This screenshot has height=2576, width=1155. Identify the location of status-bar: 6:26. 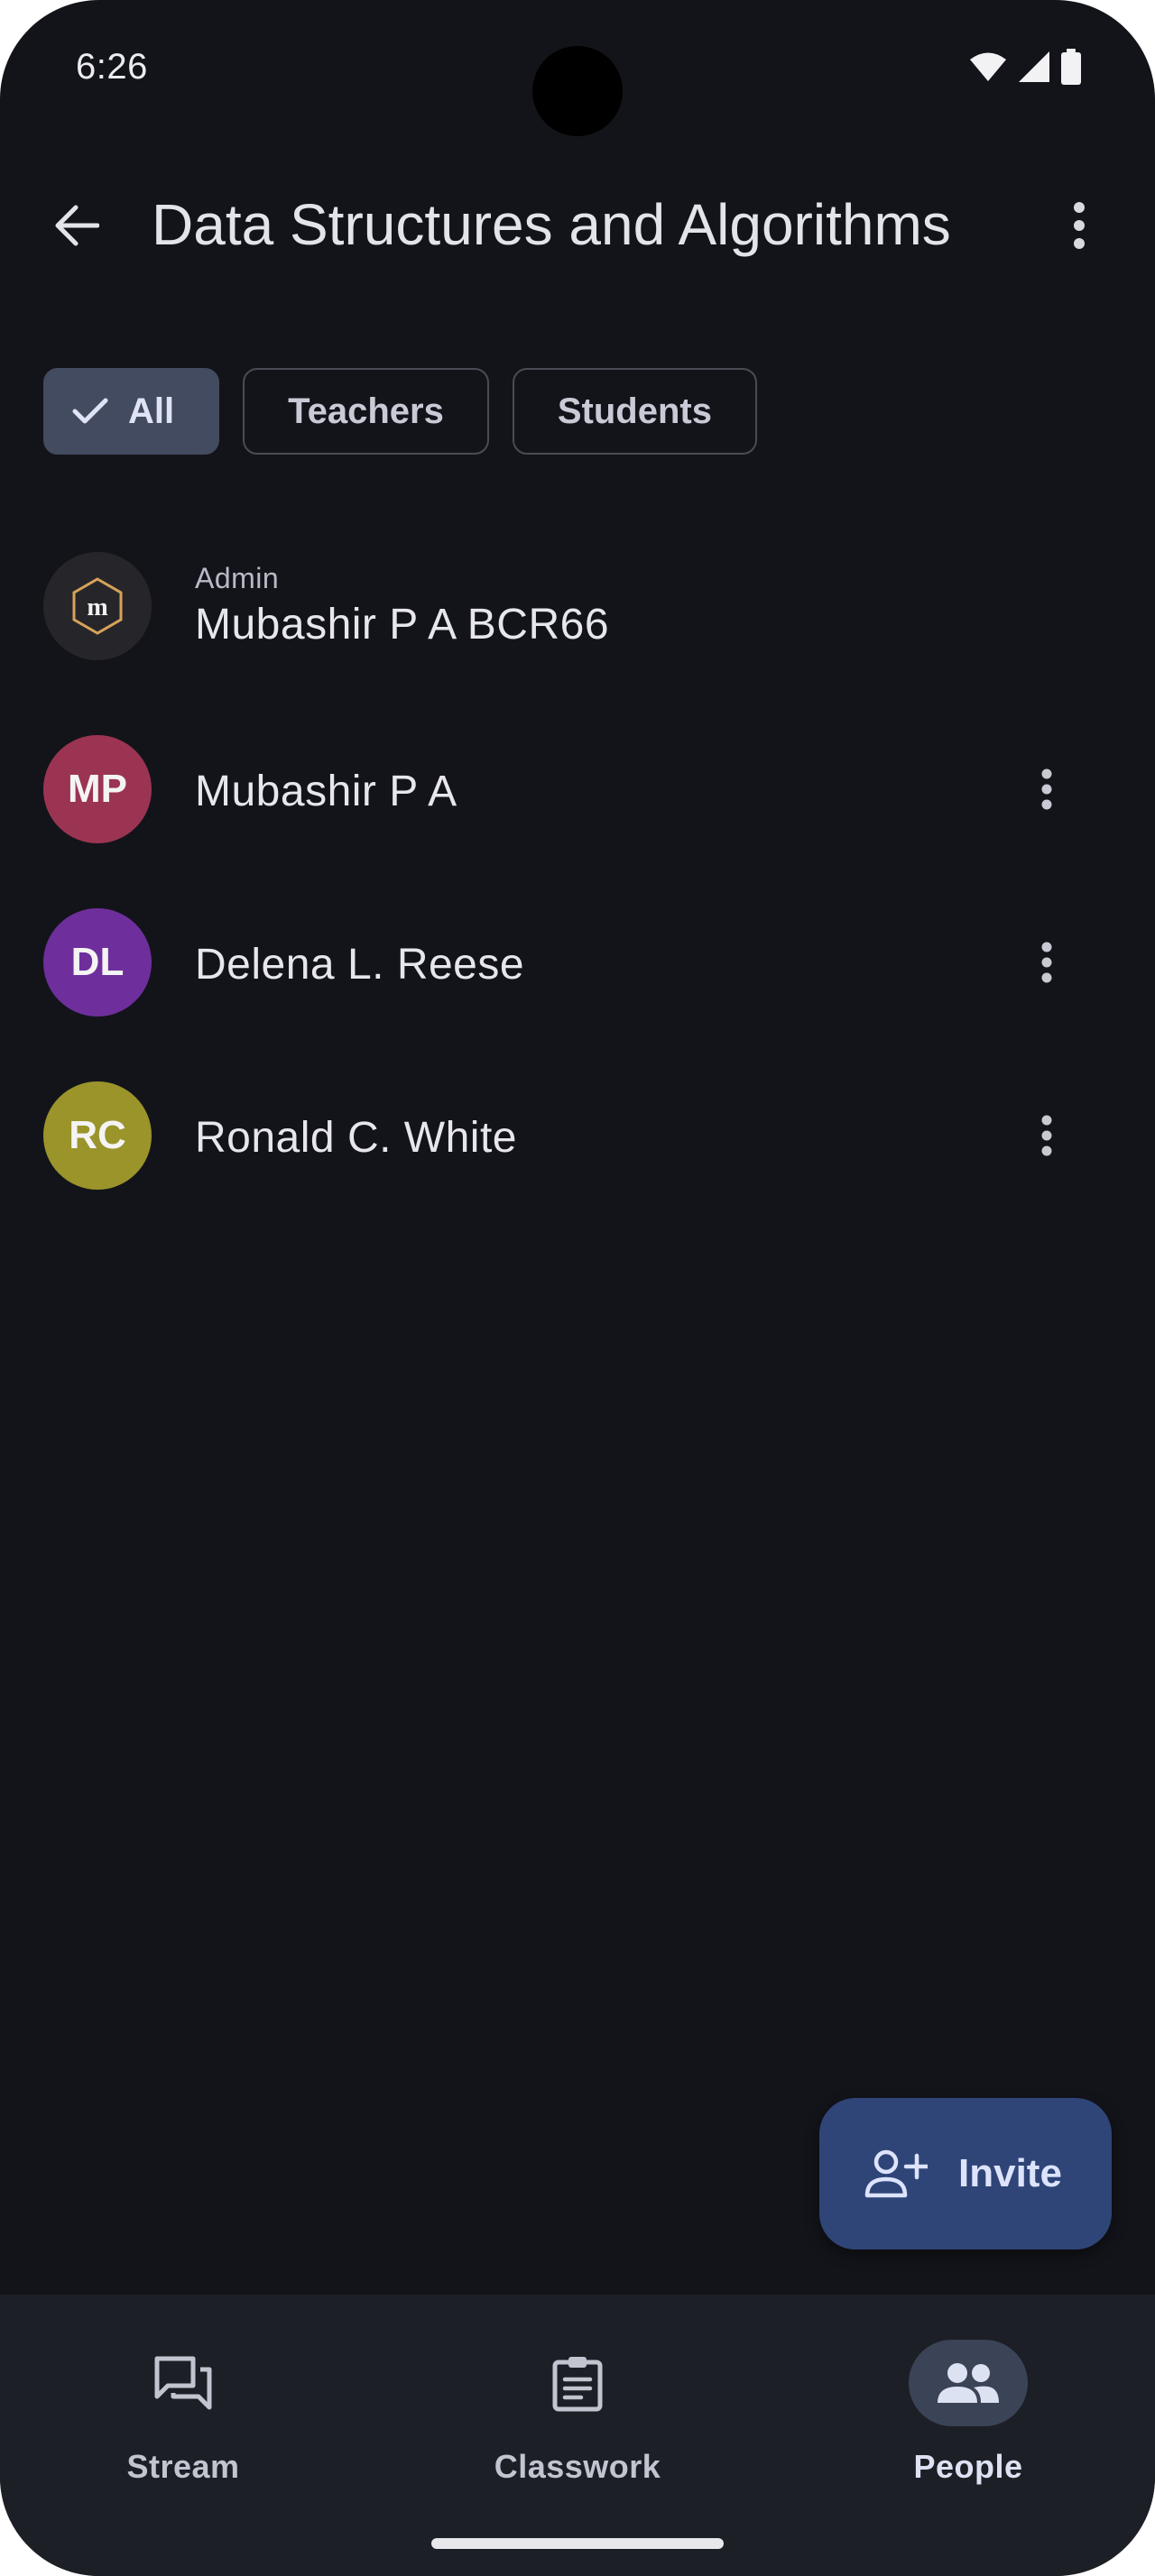
(577, 68).